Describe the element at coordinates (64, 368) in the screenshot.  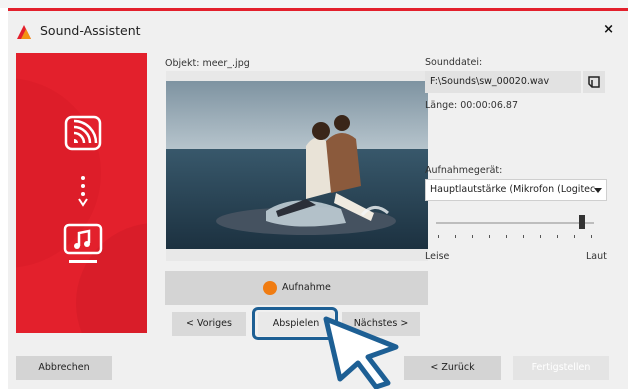
I see `cancel-button: Abbrechen` at that location.